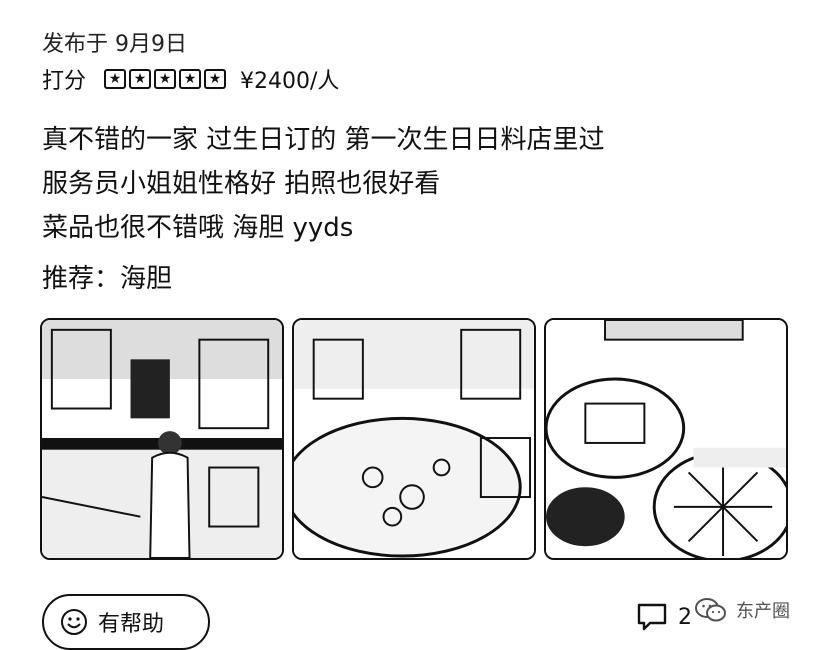  I want to click on rating-row: 打分 ★ ★ ★ ★ ★ ¥2400/人, so click(190, 79).